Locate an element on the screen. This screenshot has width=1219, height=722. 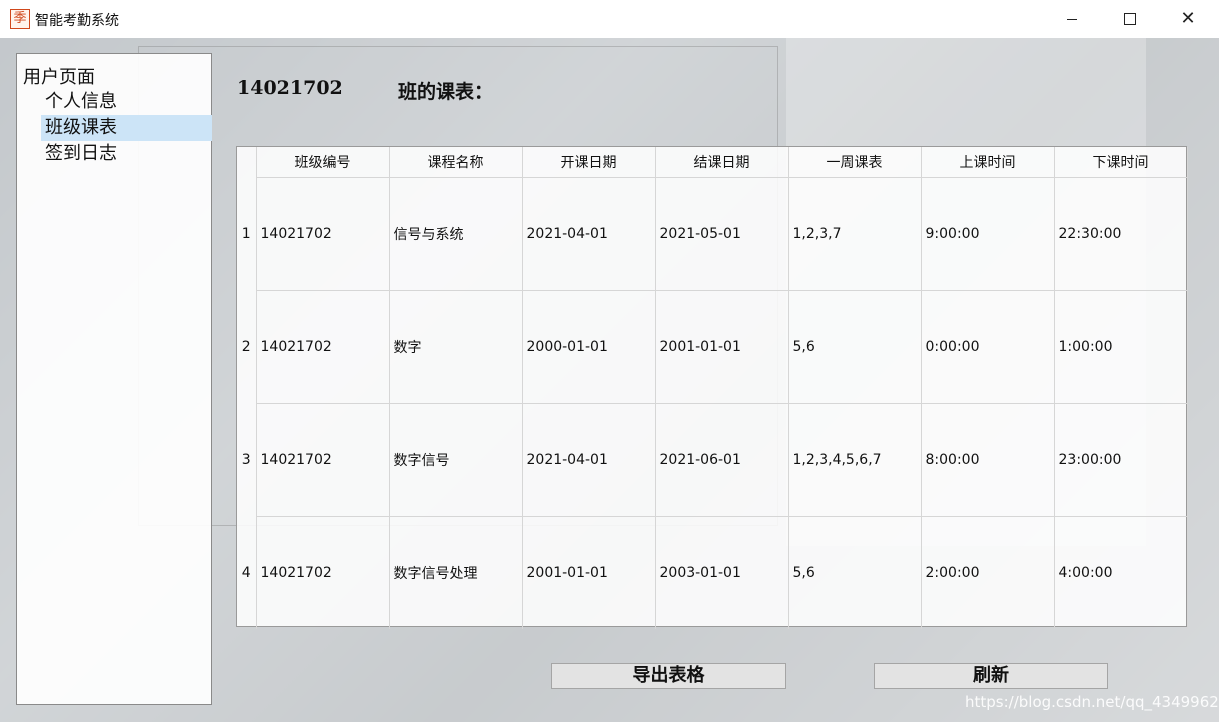
column-header-class-id: 班级编号 is located at coordinates (323, 162).